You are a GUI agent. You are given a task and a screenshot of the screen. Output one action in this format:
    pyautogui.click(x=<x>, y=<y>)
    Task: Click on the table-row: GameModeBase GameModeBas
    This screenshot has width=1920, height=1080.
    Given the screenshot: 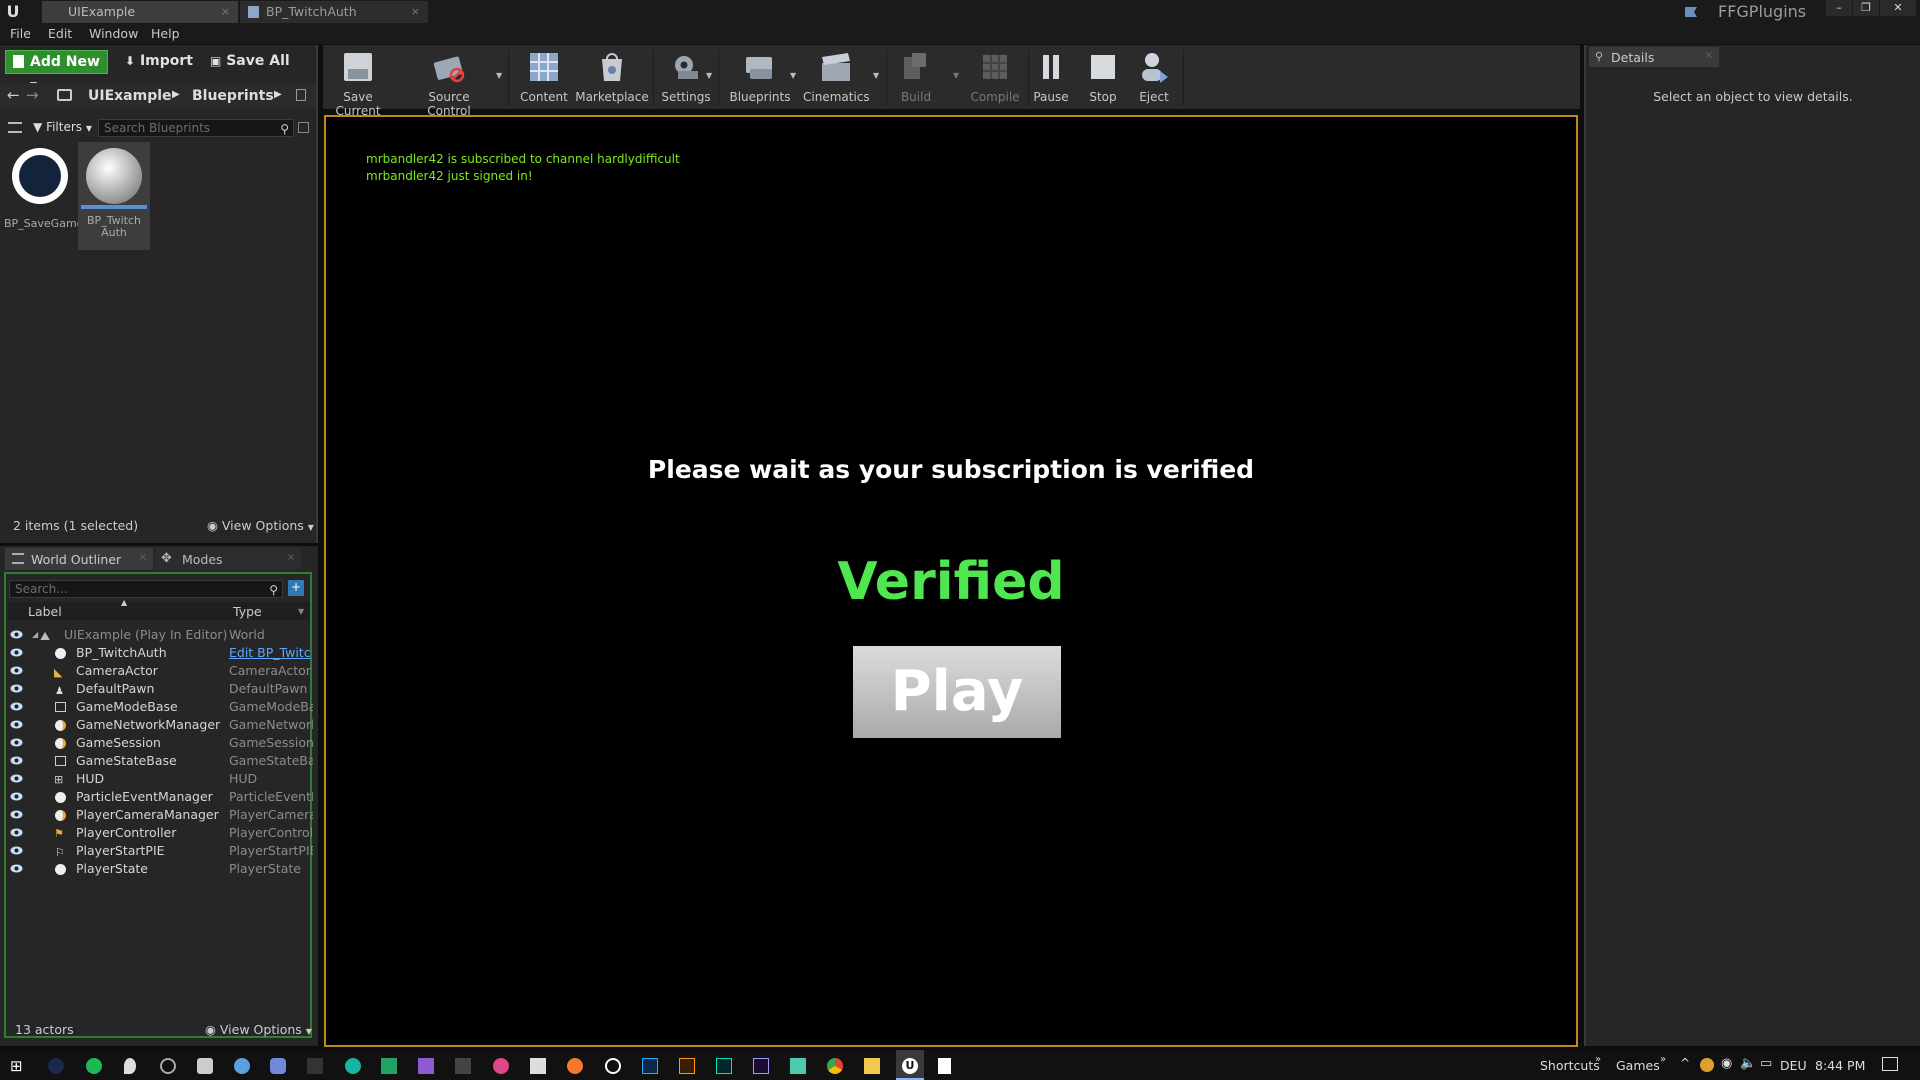 What is the action you would take?
    pyautogui.click(x=160, y=707)
    